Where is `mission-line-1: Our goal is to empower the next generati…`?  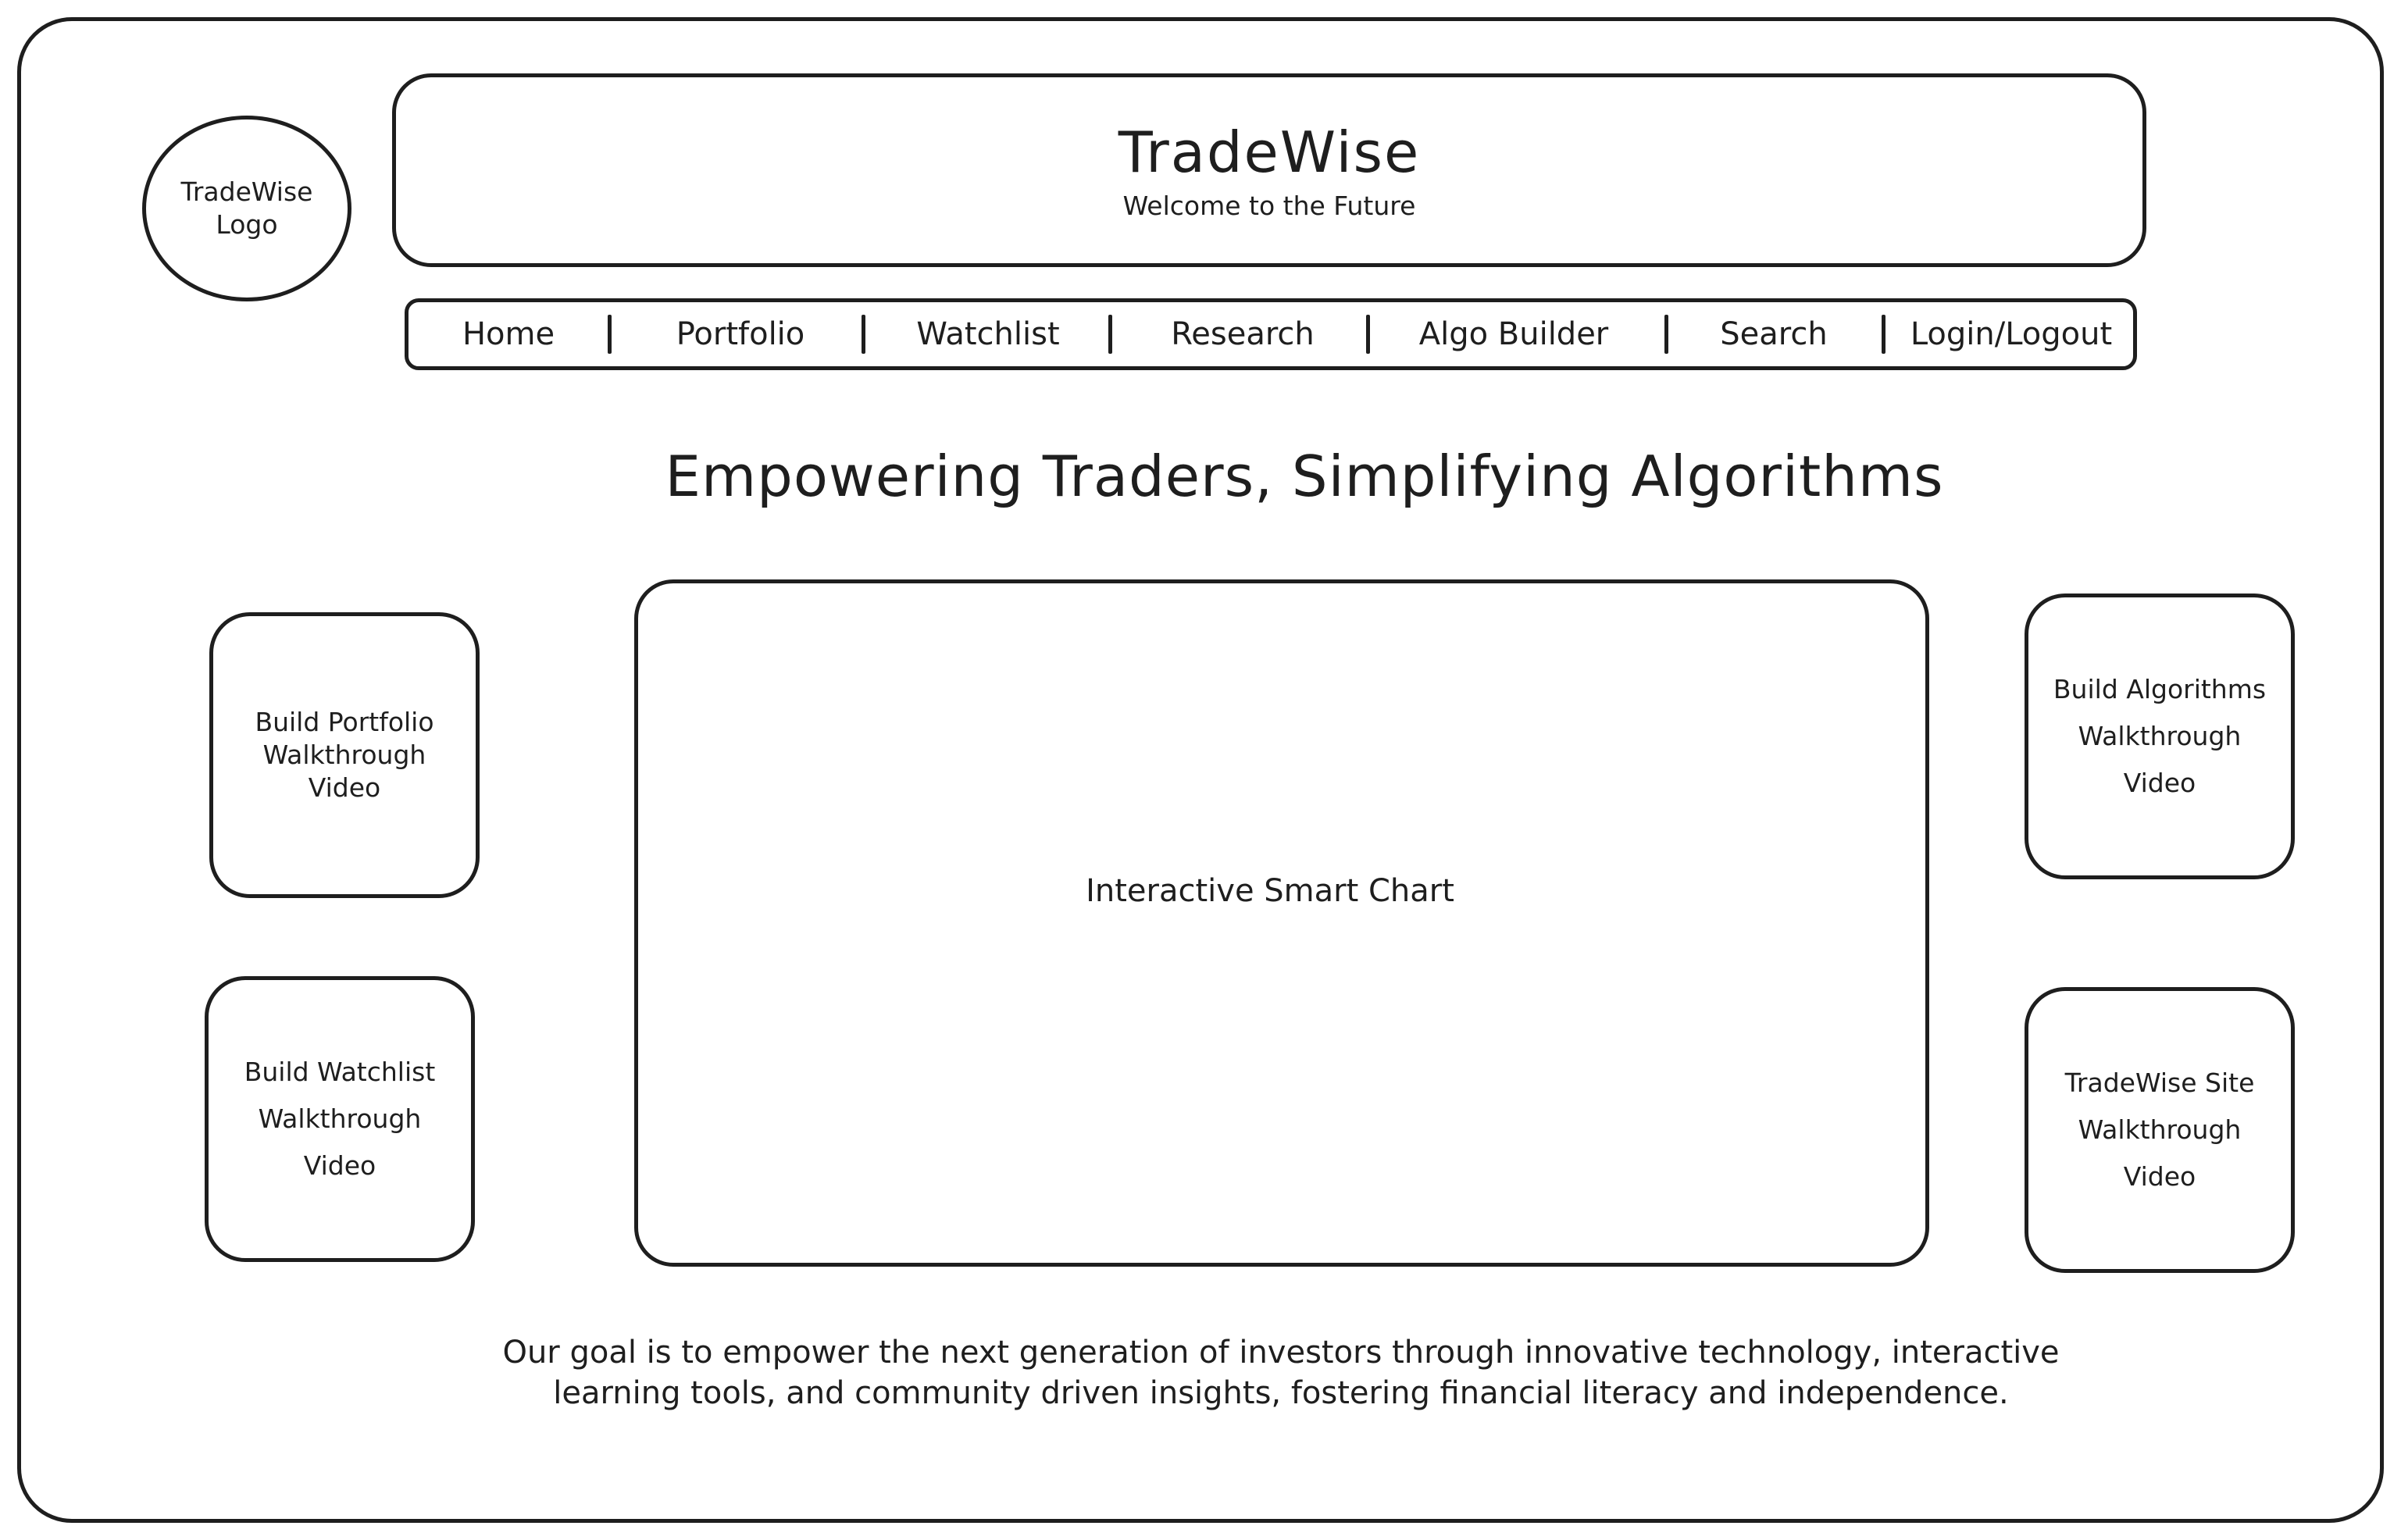 mission-line-1: Our goal is to empower the next generati… is located at coordinates (1281, 1353).